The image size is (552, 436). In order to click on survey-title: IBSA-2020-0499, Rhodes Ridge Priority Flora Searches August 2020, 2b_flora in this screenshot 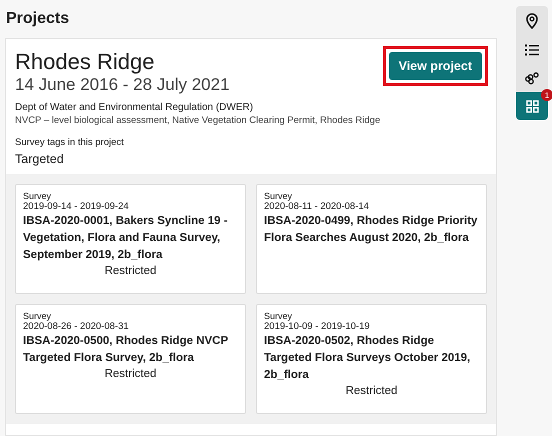, I will do `click(371, 230)`.